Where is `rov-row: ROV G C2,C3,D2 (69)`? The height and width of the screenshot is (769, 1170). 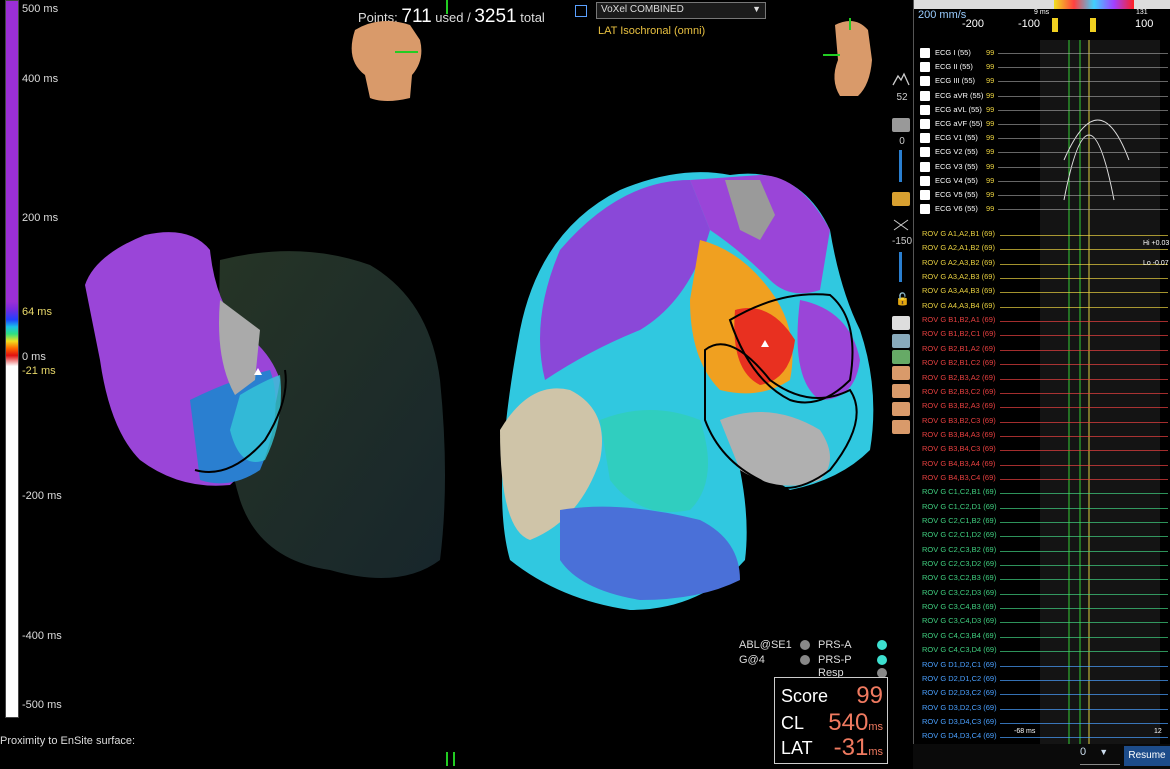
rov-row: ROV G C2,C3,D2 (69) is located at coordinates (1044, 564).